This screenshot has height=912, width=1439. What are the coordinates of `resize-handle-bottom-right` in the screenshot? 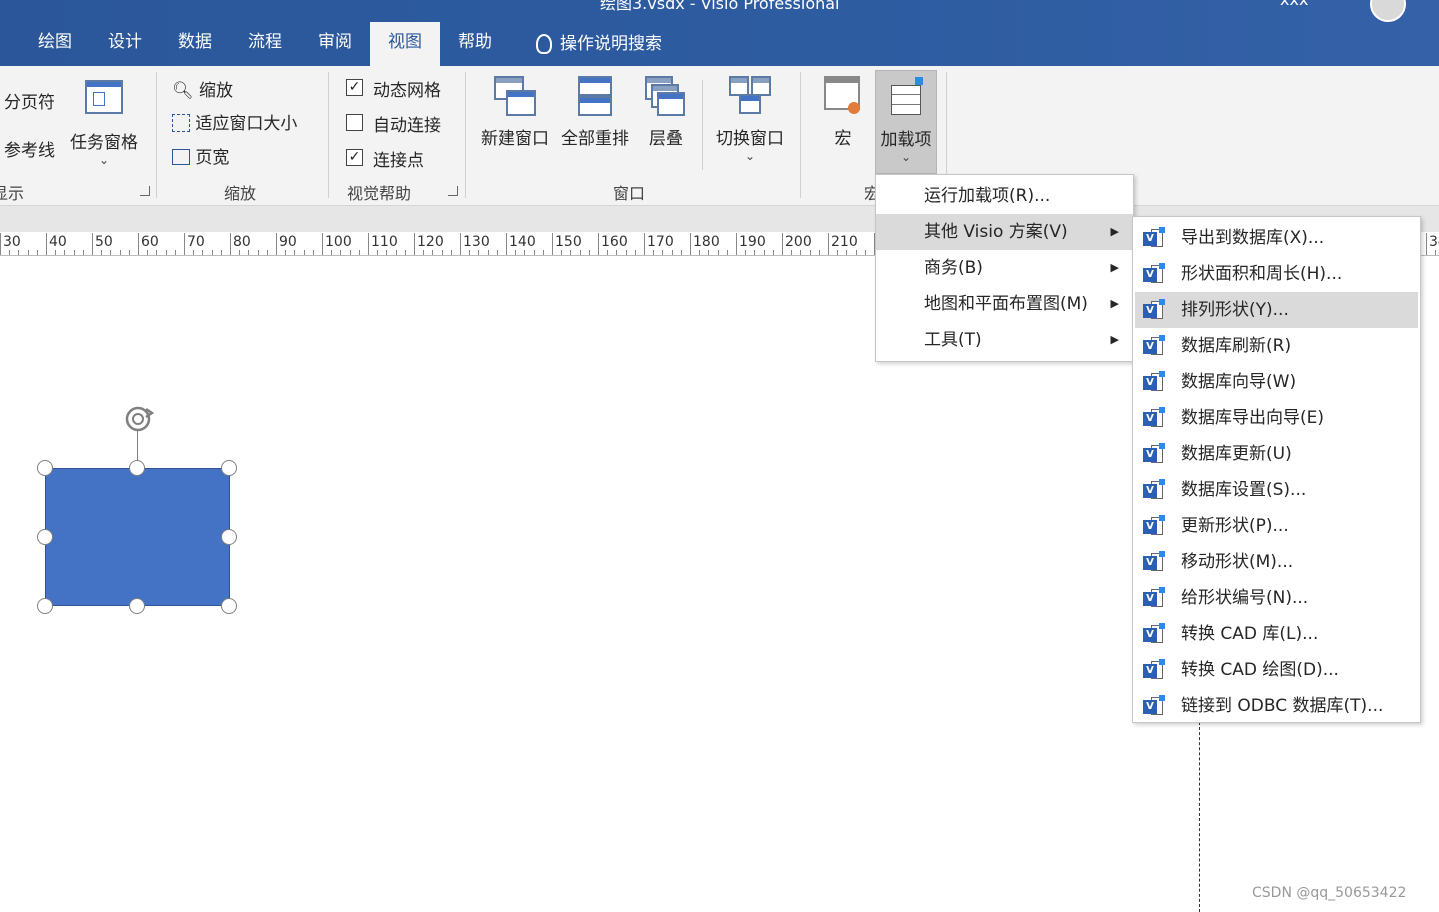 It's located at (229, 606).